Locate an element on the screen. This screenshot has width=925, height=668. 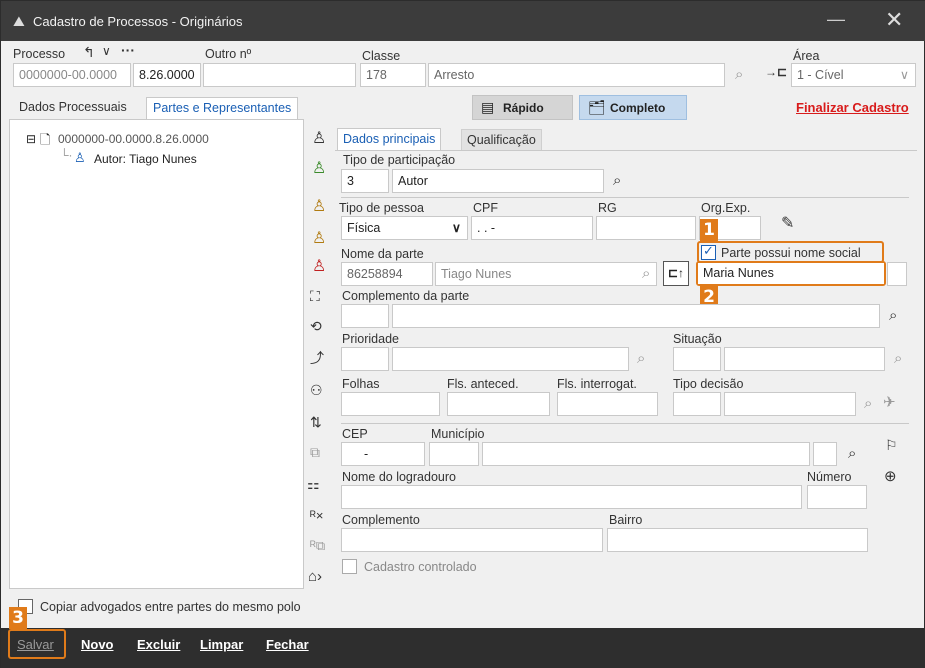
bairro-label: Bairro is located at coordinates (626, 520).